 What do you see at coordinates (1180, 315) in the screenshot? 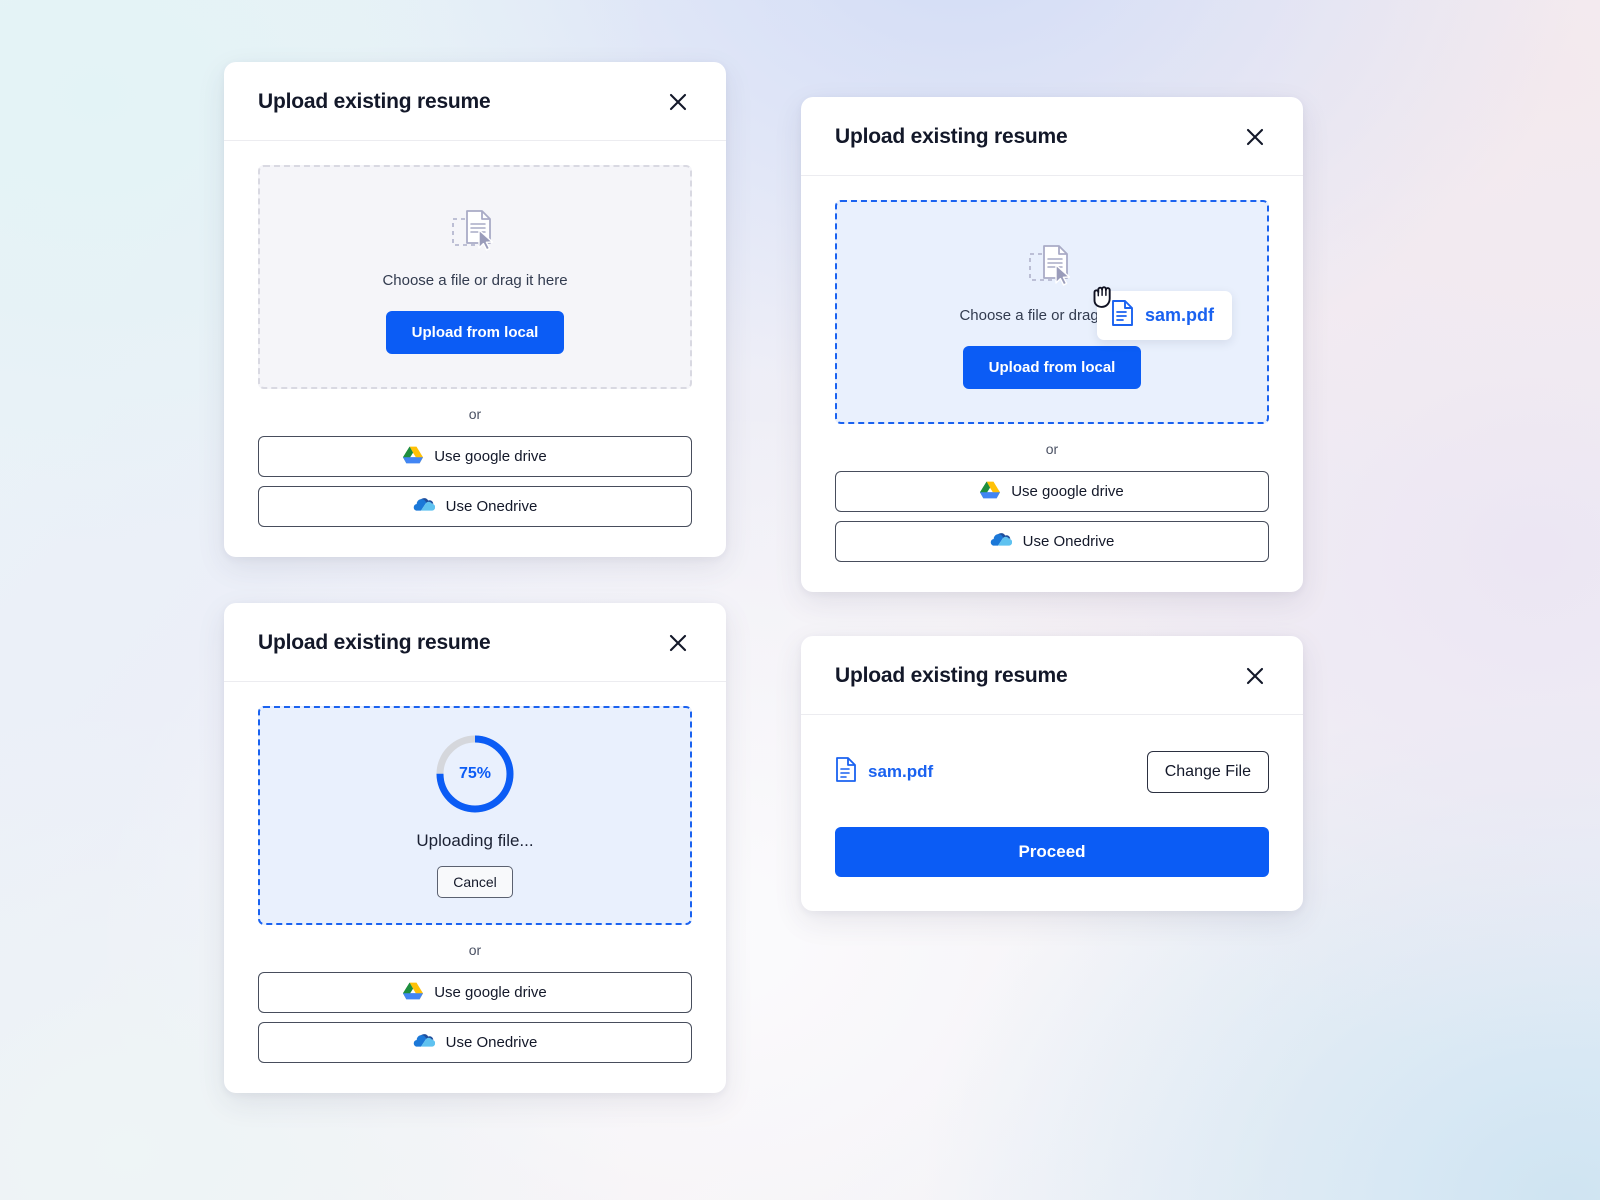
I see `drag-ghost-file-name: sam.pdf` at bounding box center [1180, 315].